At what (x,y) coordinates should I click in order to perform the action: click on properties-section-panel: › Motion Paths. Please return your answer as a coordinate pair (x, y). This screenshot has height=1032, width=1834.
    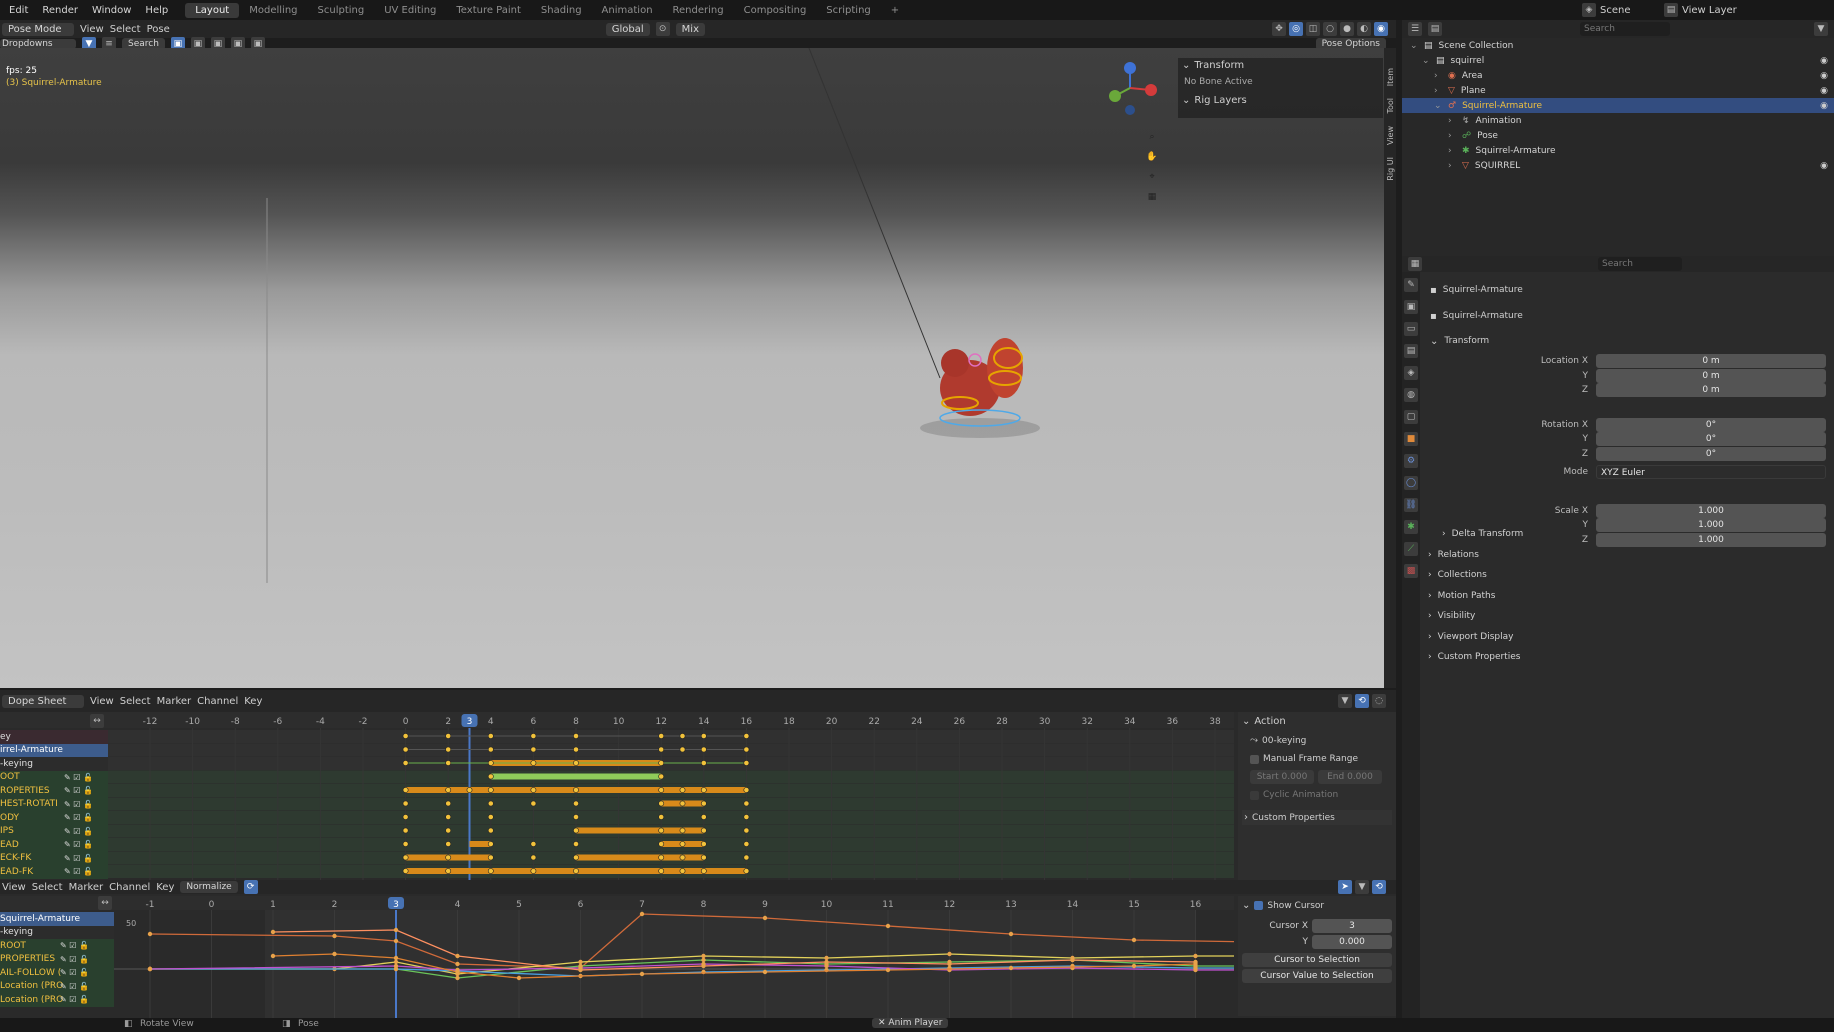
    Looking at the image, I should click on (1618, 596).